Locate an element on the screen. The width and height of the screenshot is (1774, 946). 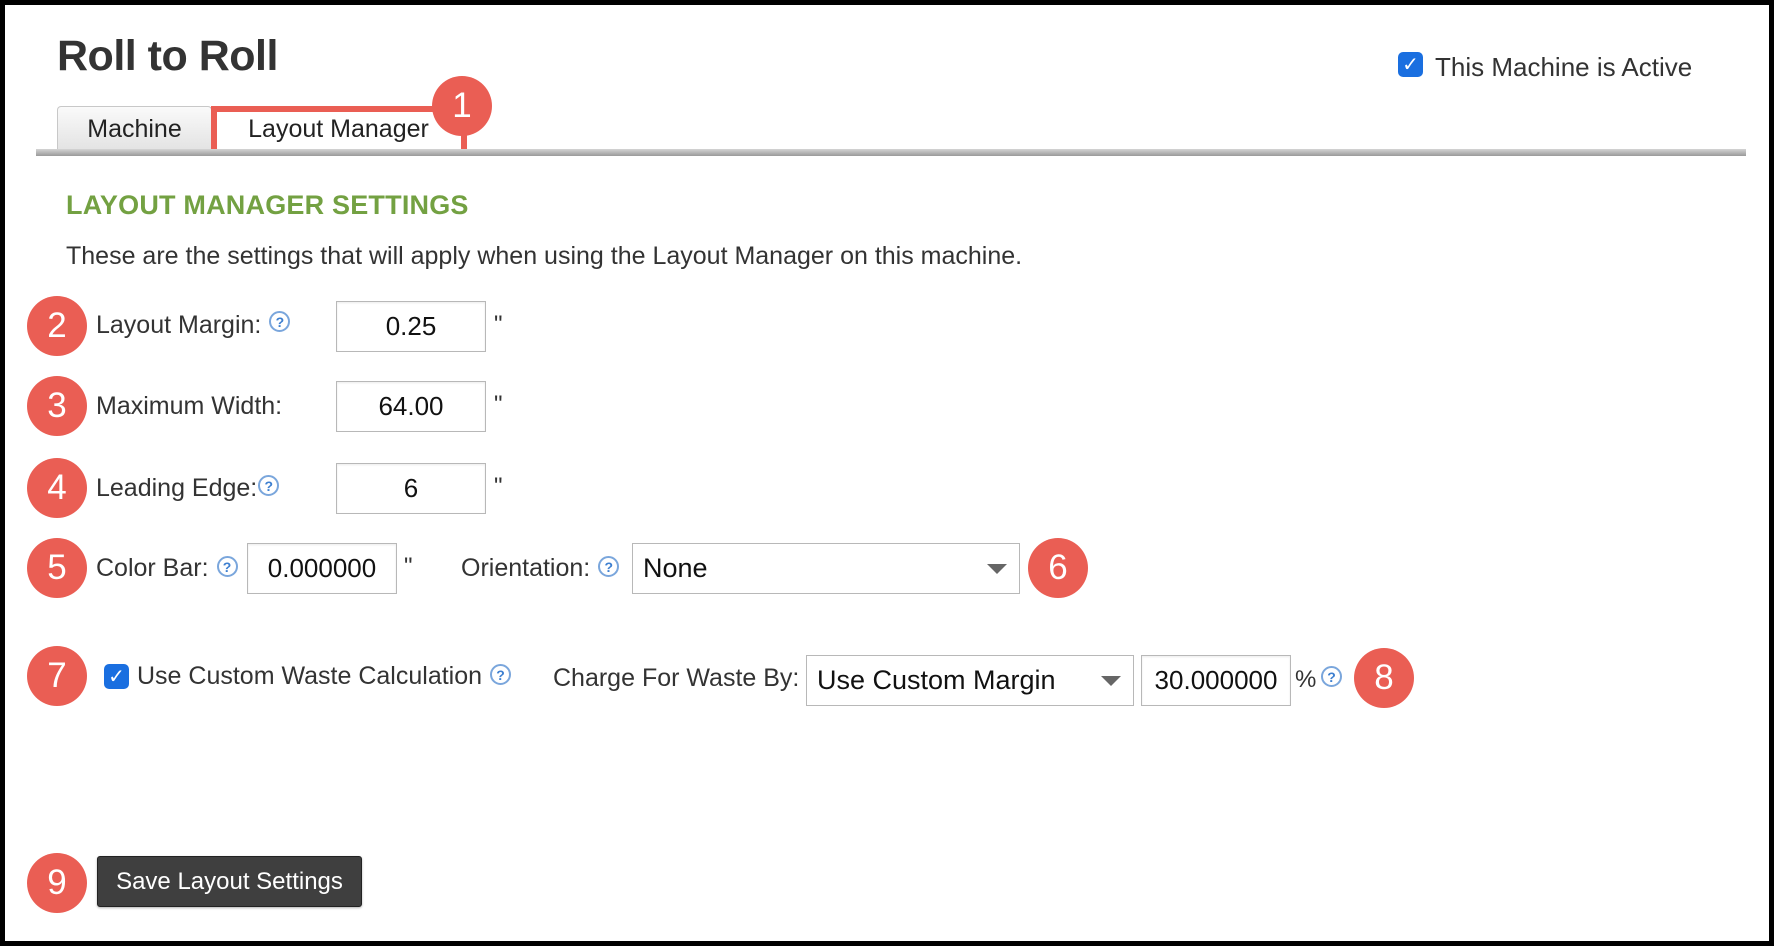
tab-machine: Machine is located at coordinates (134, 129).